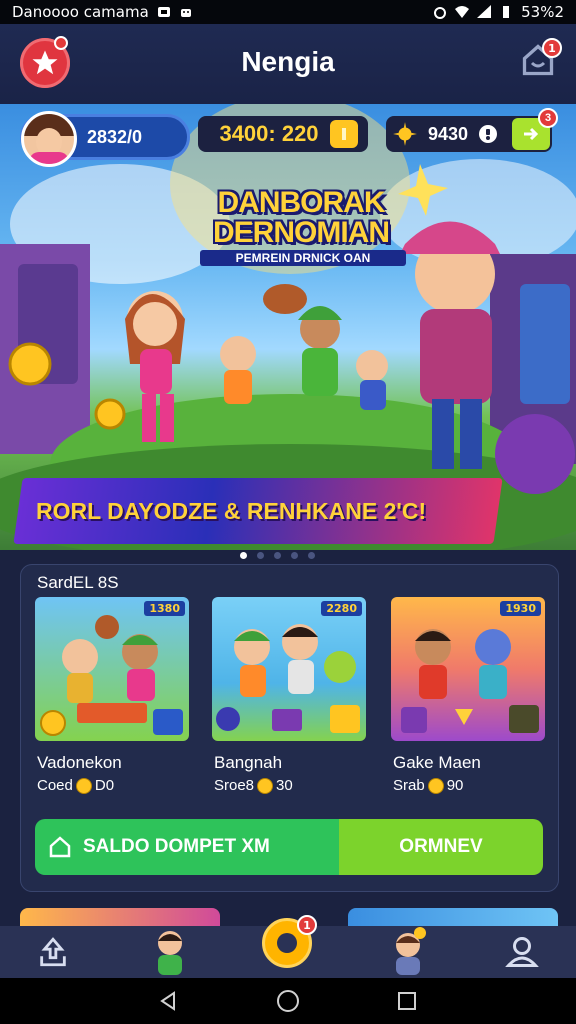  I want to click on app-header: Nengia 1, so click(288, 64).